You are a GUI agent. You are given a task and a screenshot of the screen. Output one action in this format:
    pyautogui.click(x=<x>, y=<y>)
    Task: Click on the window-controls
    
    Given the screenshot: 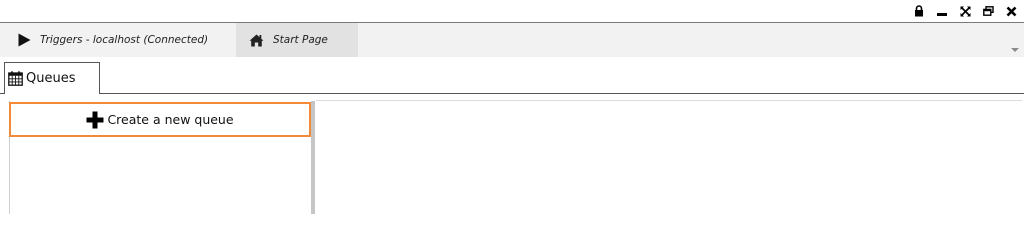 What is the action you would take?
    pyautogui.click(x=962, y=11)
    